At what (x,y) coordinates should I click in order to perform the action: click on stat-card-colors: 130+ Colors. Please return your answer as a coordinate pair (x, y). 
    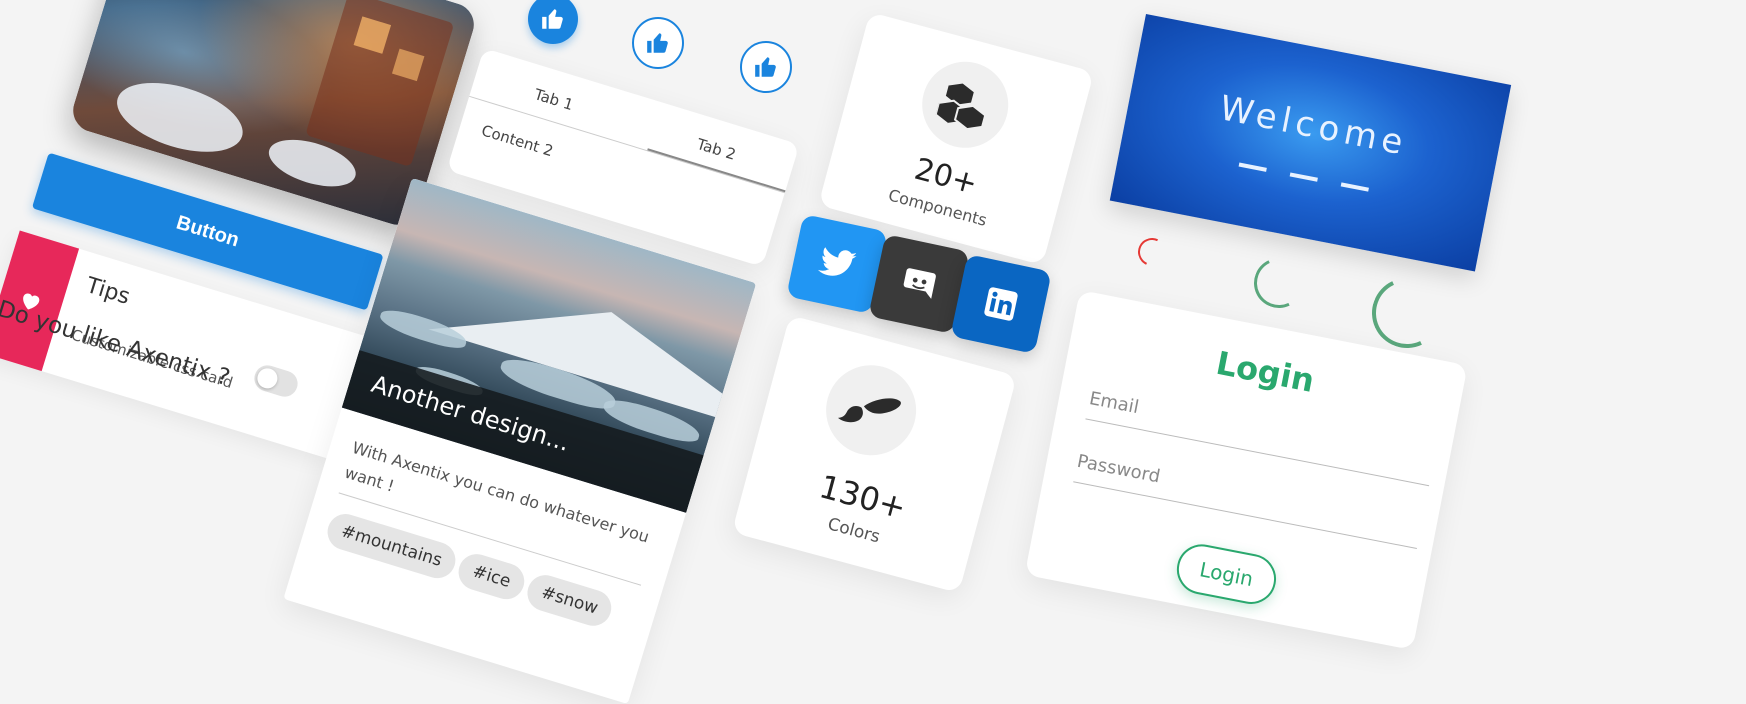
    Looking at the image, I should click on (874, 454).